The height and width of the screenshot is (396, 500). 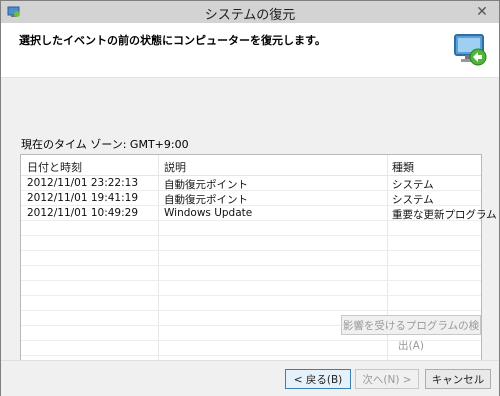 What do you see at coordinates (458, 379) in the screenshot?
I see `cancel-button: キャンセル` at bounding box center [458, 379].